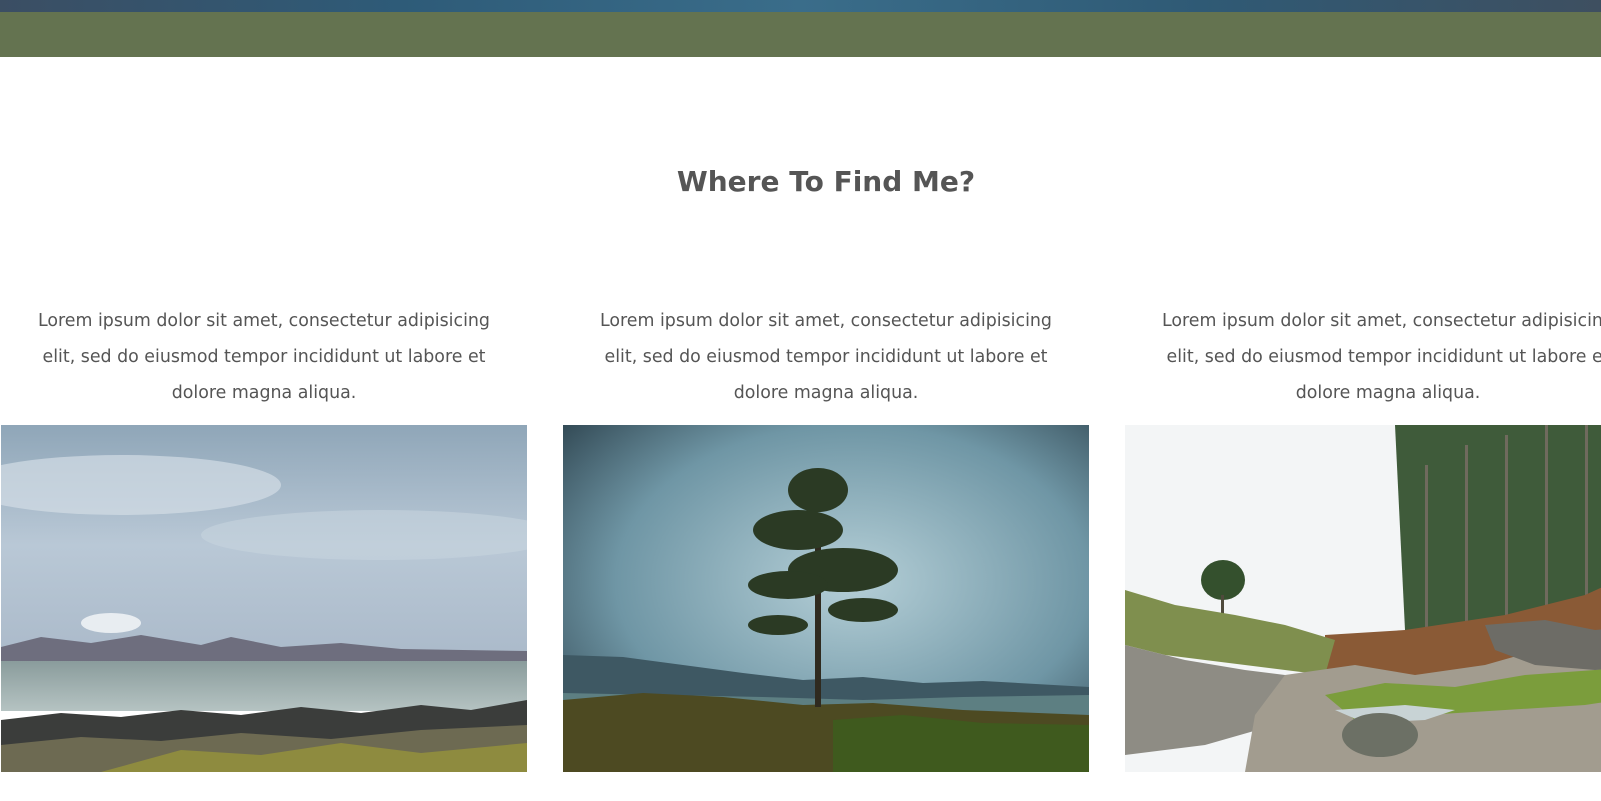  I want to click on rocky-stream-photo, so click(1363, 598).